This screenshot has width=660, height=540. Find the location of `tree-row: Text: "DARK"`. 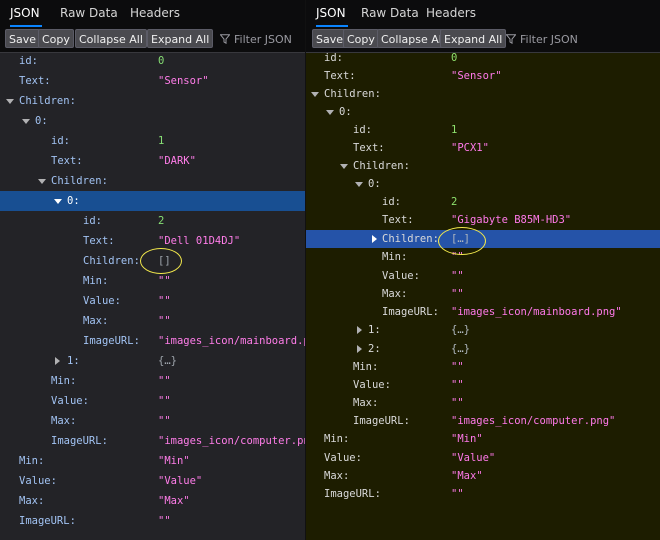

tree-row: Text: "DARK" is located at coordinates (152, 161).